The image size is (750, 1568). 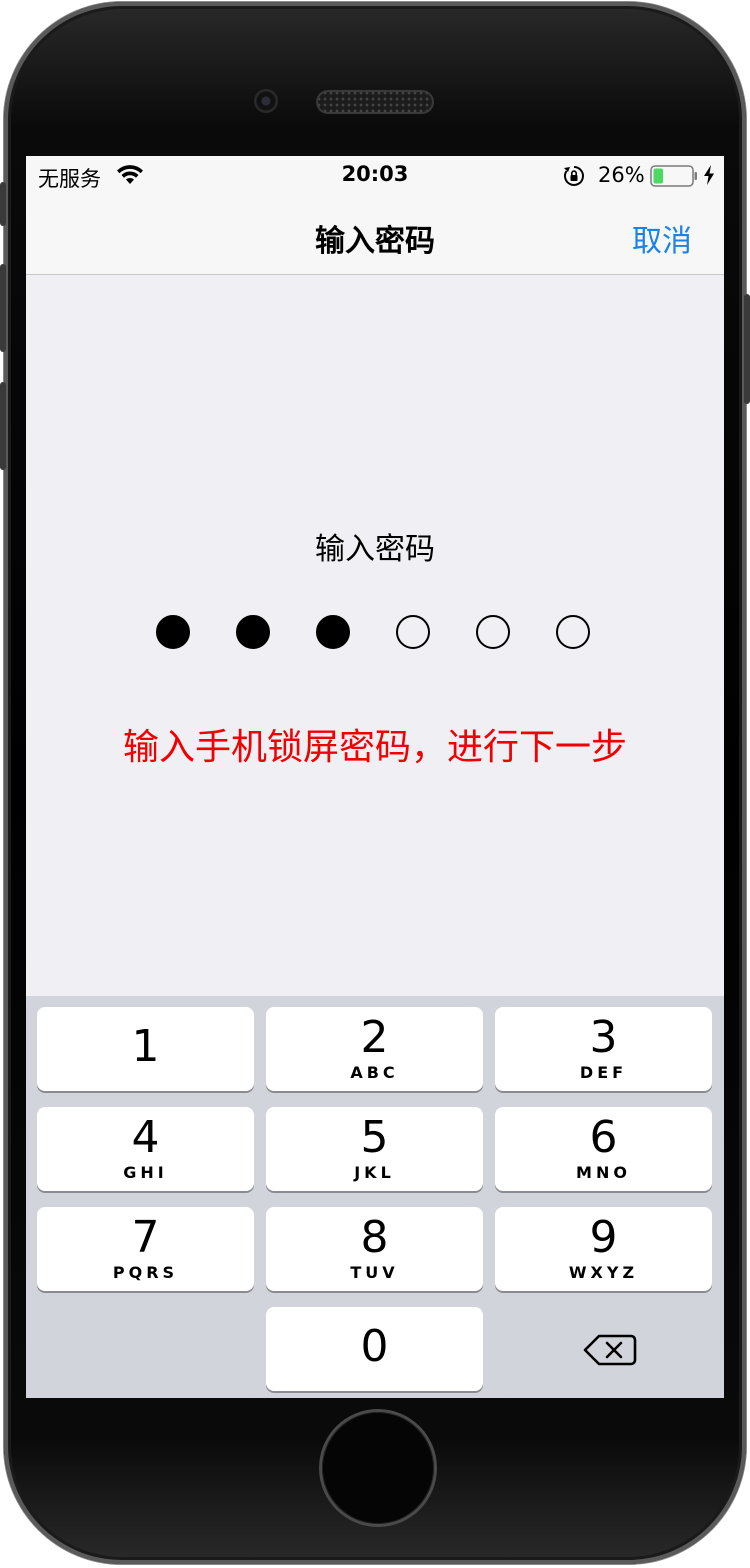 What do you see at coordinates (621, 175) in the screenshot?
I see `battery-percent: 26%` at bounding box center [621, 175].